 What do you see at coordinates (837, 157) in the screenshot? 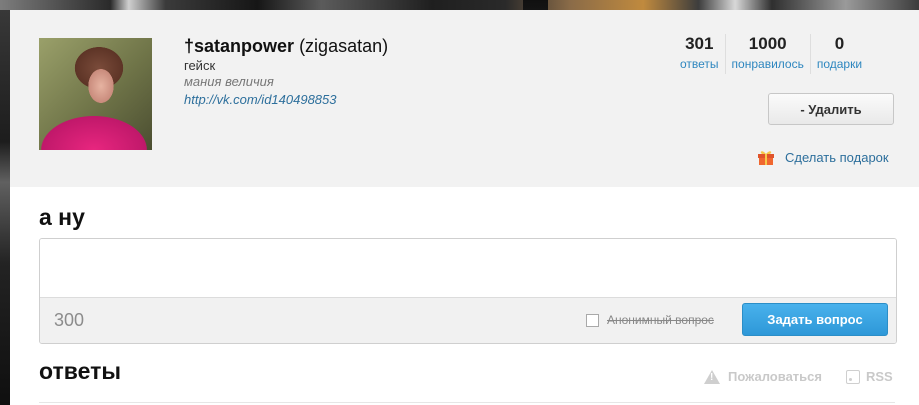
I see `make-gift-label: Сделать подарок` at bounding box center [837, 157].